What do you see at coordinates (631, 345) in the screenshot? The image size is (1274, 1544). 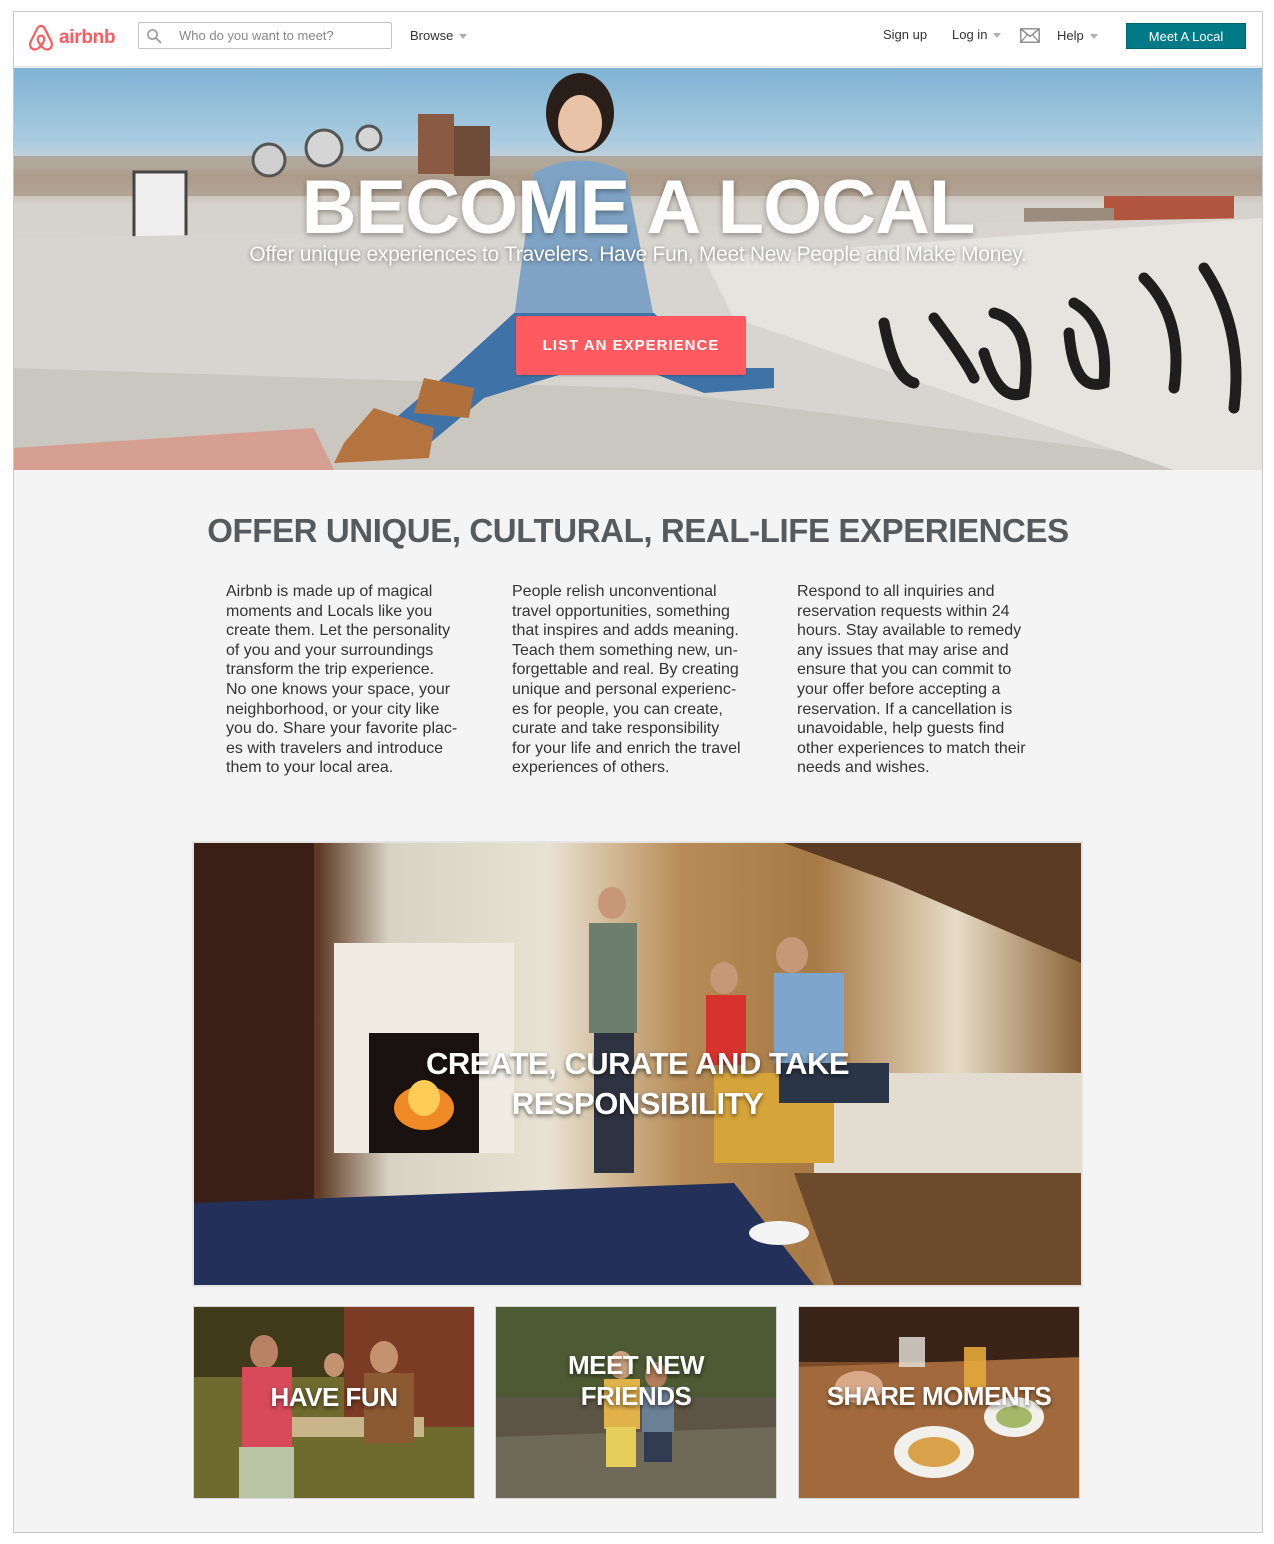 I see `list-an-experience-button: LIST AN EXPERIENCE` at bounding box center [631, 345].